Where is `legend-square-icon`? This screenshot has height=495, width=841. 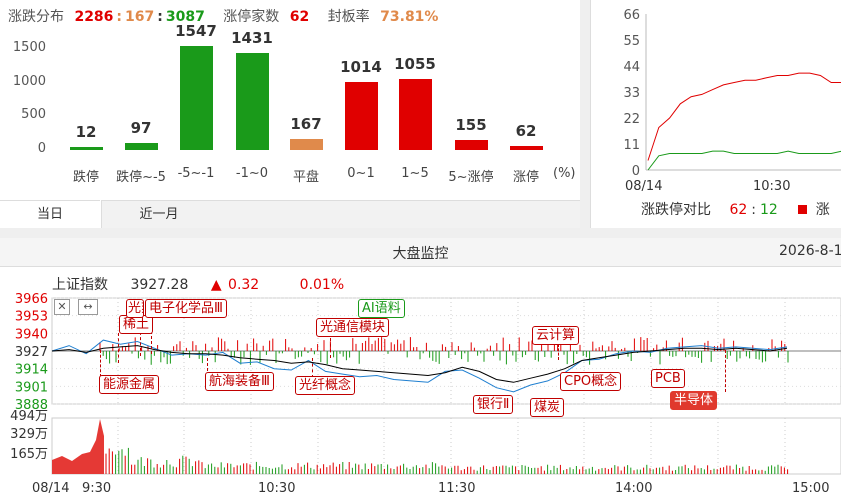 legend-square-icon is located at coordinates (803, 209).